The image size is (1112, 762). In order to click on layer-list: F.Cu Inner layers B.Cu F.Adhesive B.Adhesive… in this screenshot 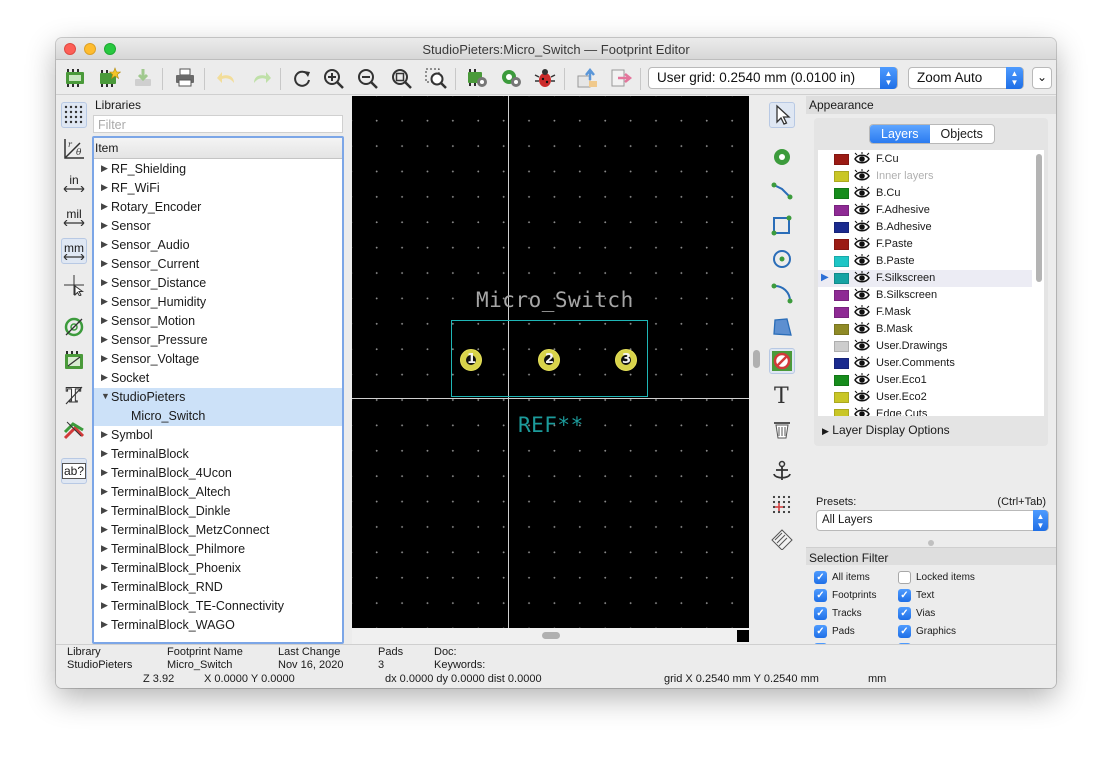, I will do `click(931, 283)`.